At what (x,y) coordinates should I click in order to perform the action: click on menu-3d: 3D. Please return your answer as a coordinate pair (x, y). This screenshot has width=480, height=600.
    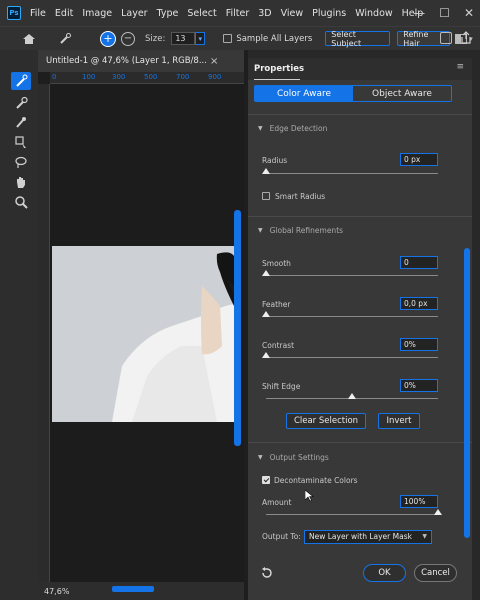
    Looking at the image, I should click on (264, 13).